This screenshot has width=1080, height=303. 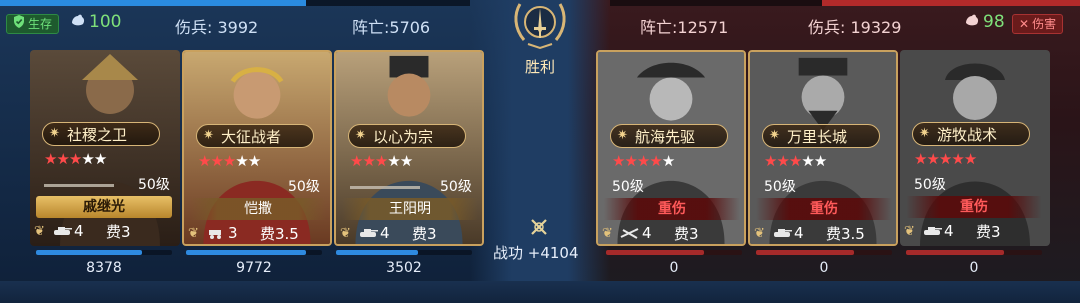 I want to click on right-hero-3-hp-bar, so click(x=974, y=252).